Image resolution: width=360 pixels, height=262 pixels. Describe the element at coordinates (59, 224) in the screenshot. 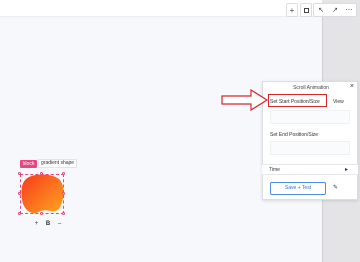

I see `minus-button: –` at that location.